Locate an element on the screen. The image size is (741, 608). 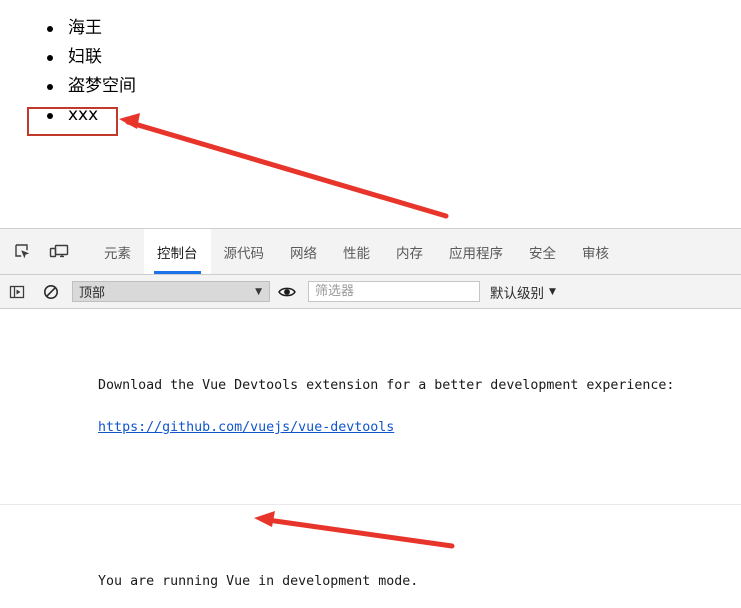
vue-devtools-link: https://github.com/vuejs/vue-devtools is located at coordinates (246, 427).